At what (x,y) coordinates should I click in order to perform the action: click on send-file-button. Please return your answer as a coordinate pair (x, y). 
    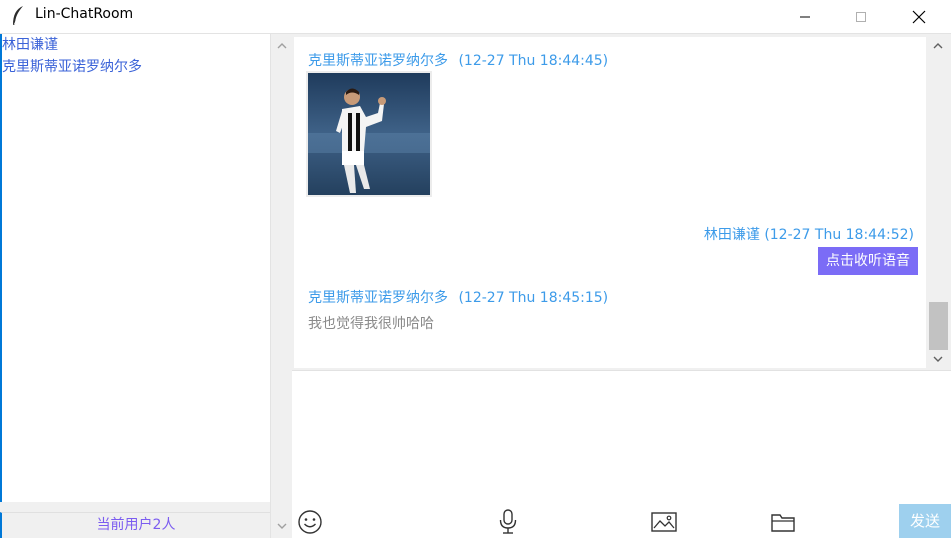
    Looking at the image, I should click on (783, 522).